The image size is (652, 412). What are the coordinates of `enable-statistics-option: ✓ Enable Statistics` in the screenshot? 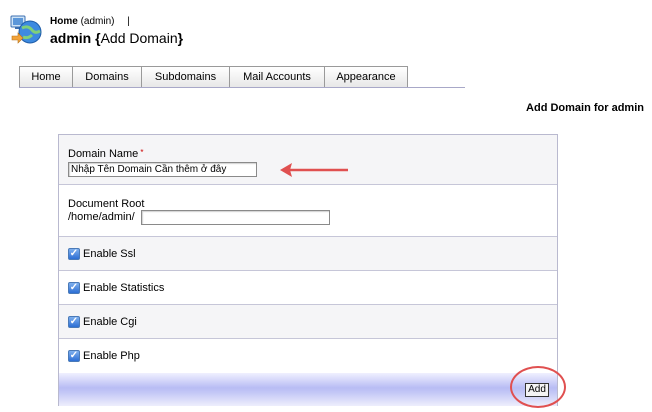 It's located at (116, 288).